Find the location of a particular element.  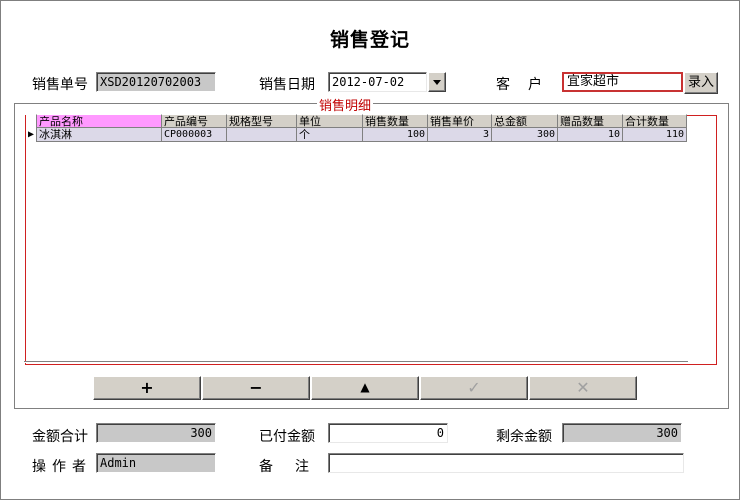

paid-amount-field: 0 is located at coordinates (388, 433).